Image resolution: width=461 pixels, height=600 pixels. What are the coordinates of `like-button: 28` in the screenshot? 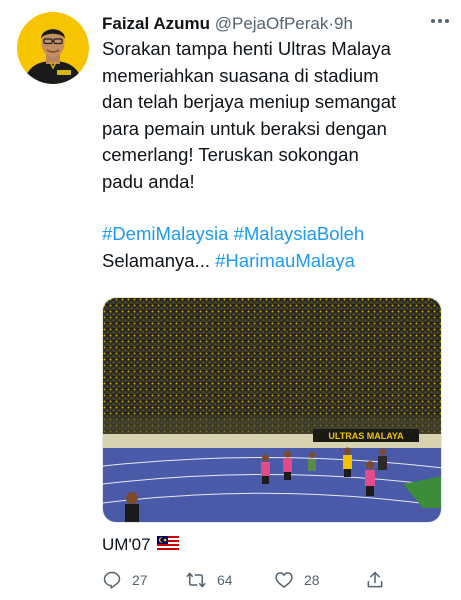 It's located at (297, 580).